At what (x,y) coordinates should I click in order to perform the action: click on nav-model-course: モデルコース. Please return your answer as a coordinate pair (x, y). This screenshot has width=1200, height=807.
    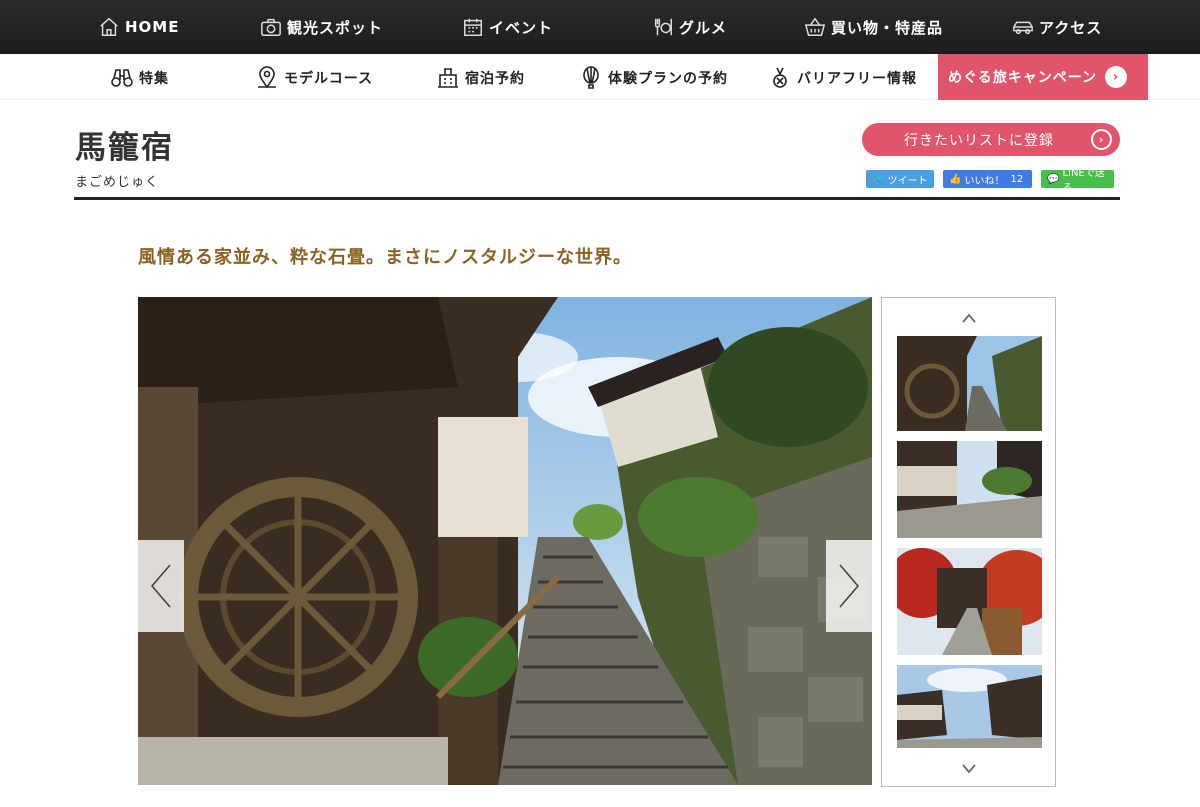
    Looking at the image, I should click on (314, 78).